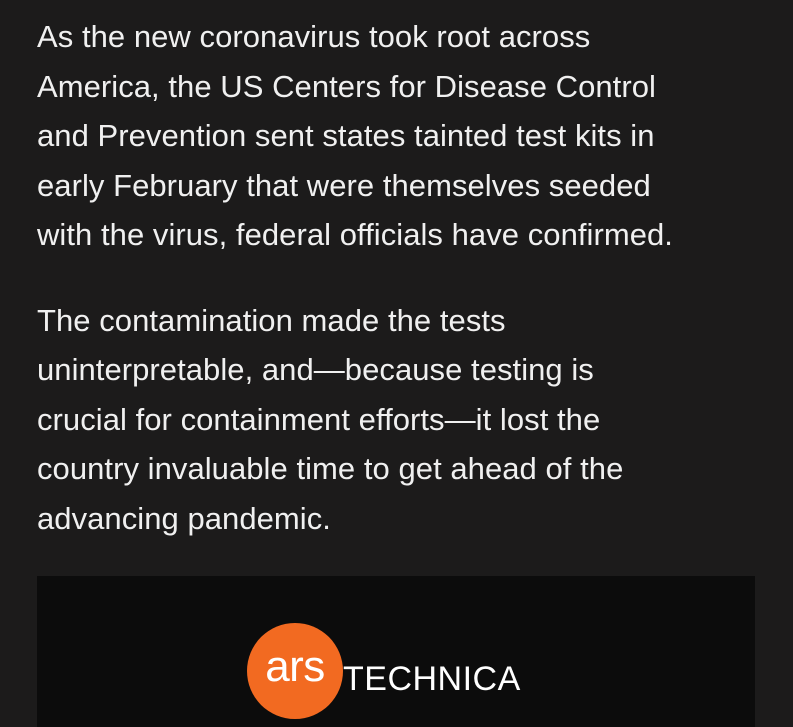  Describe the element at coordinates (295, 666) in the screenshot. I see `logo-ars-text: ars` at that location.